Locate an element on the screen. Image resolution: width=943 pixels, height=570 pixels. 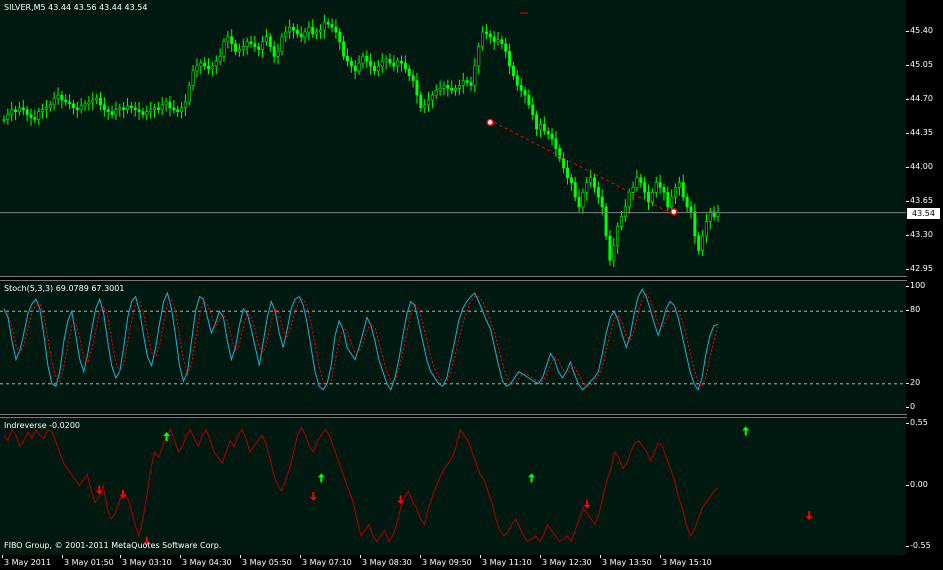
stochastic-axis: 100 80 20 0 is located at coordinates (924, 347).